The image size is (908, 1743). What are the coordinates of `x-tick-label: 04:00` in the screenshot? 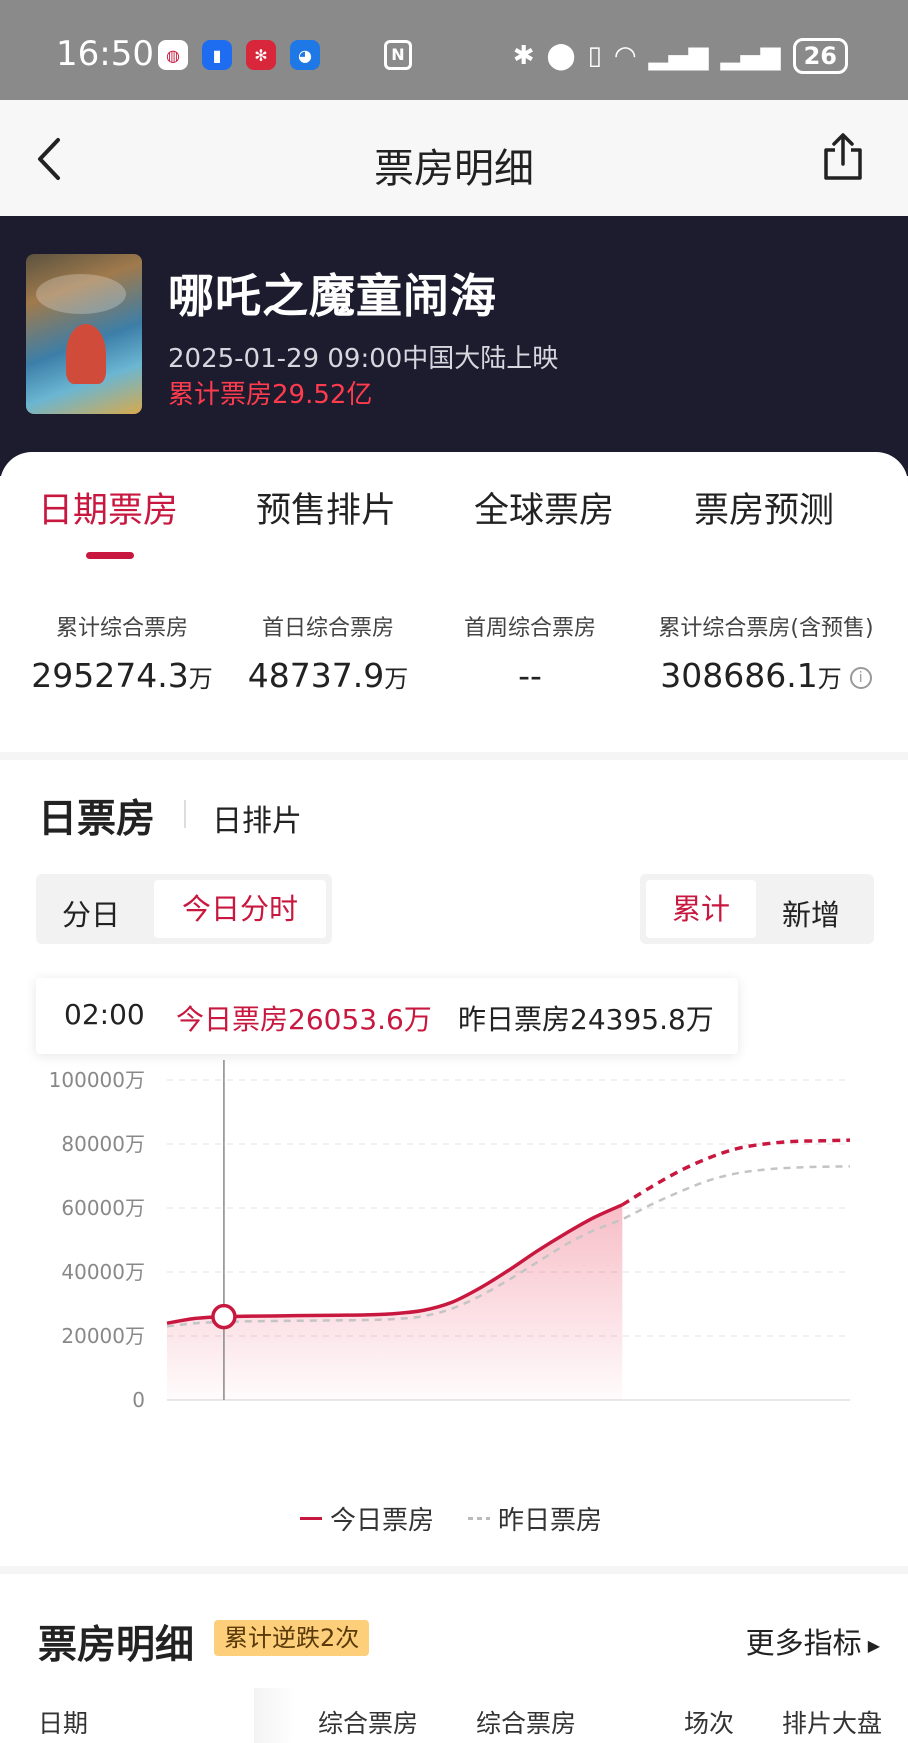 It's located at (281, 1419).